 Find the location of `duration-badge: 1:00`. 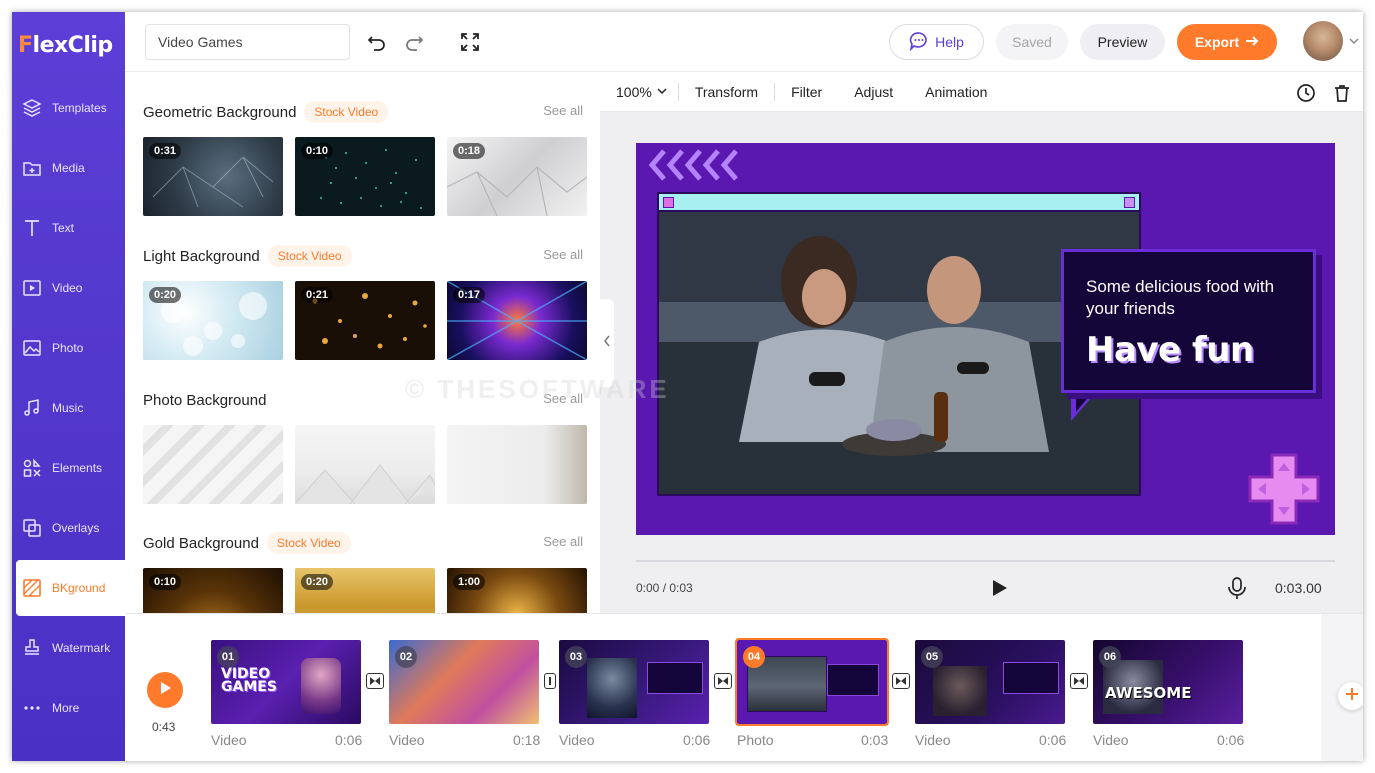

duration-badge: 1:00 is located at coordinates (469, 582).